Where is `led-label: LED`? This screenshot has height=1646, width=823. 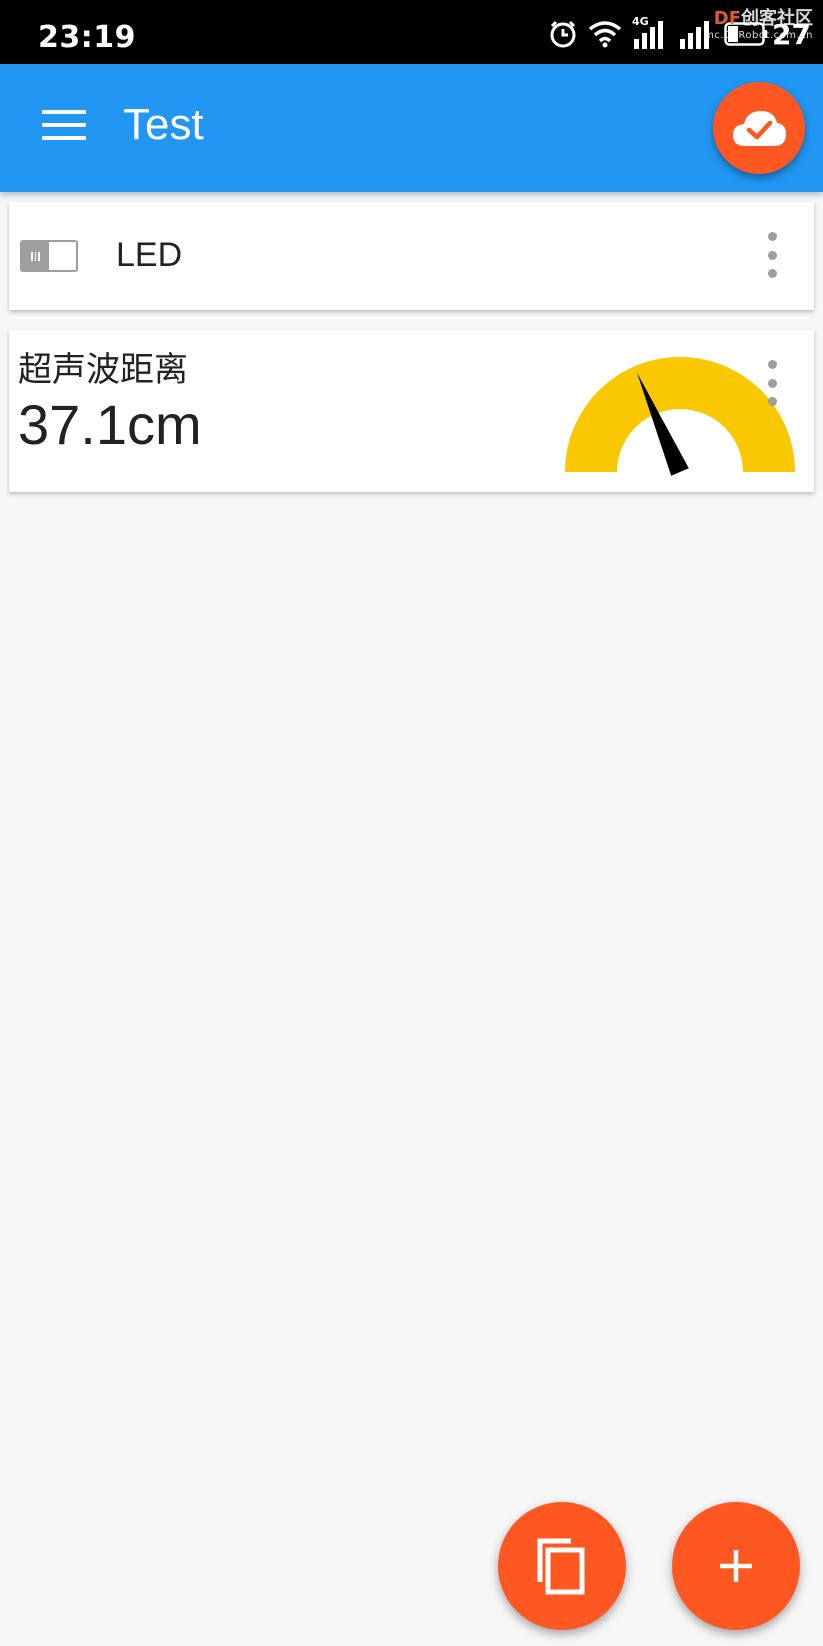
led-label: LED is located at coordinates (149, 255).